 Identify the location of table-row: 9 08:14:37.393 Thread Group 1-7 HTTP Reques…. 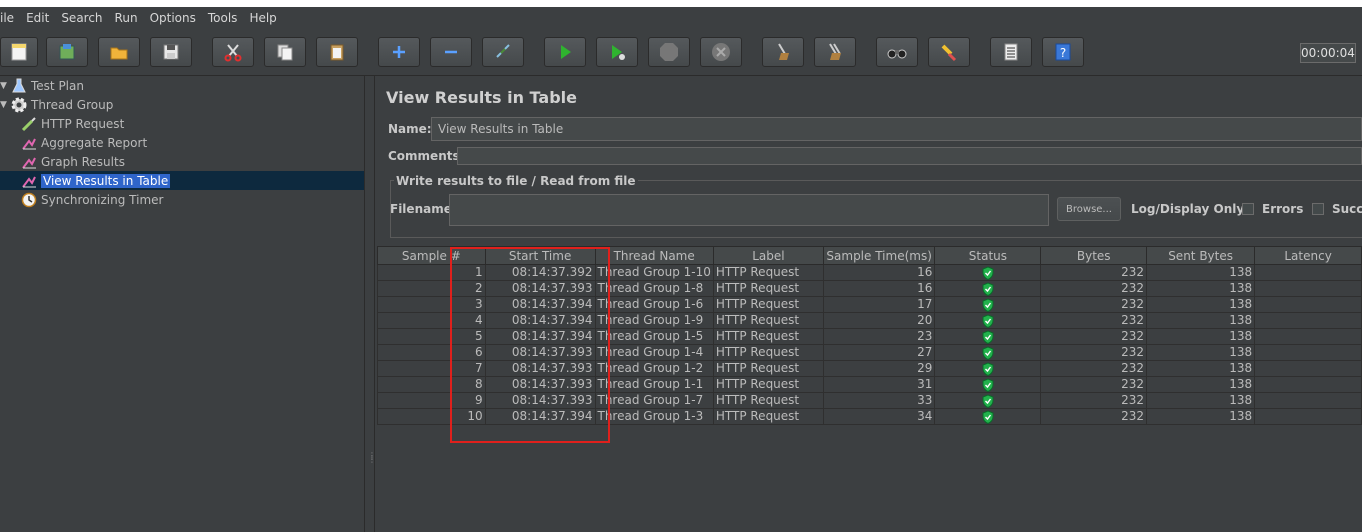
(869, 400).